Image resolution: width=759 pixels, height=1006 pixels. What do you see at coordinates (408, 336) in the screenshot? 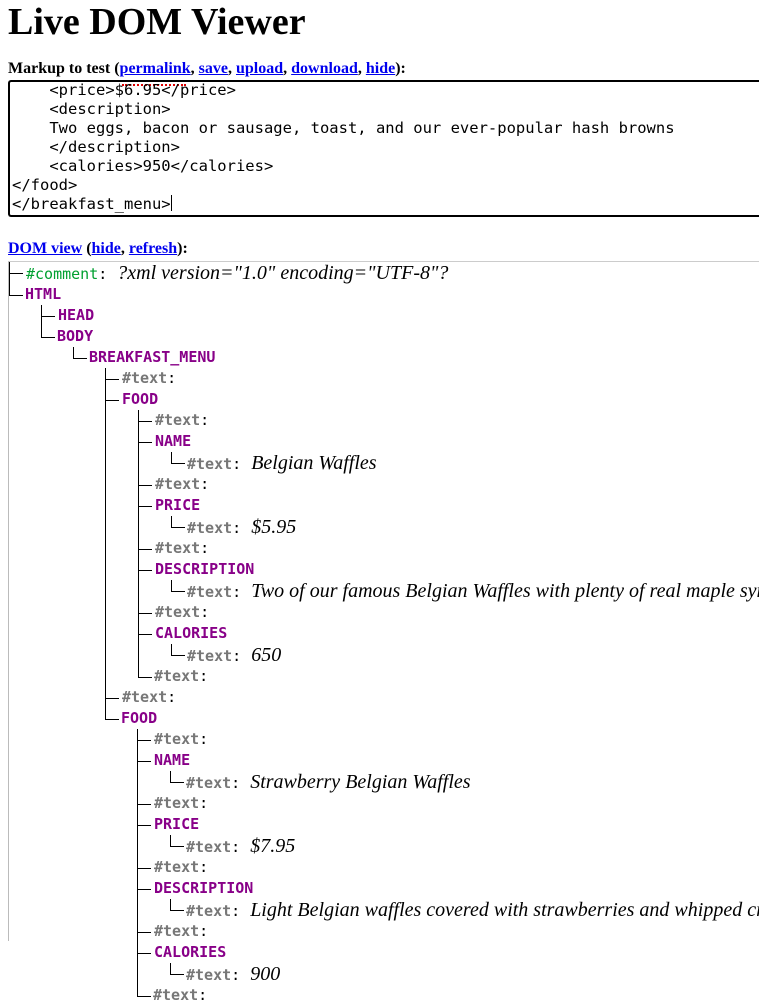
I see `dom-node-row: BODY` at bounding box center [408, 336].